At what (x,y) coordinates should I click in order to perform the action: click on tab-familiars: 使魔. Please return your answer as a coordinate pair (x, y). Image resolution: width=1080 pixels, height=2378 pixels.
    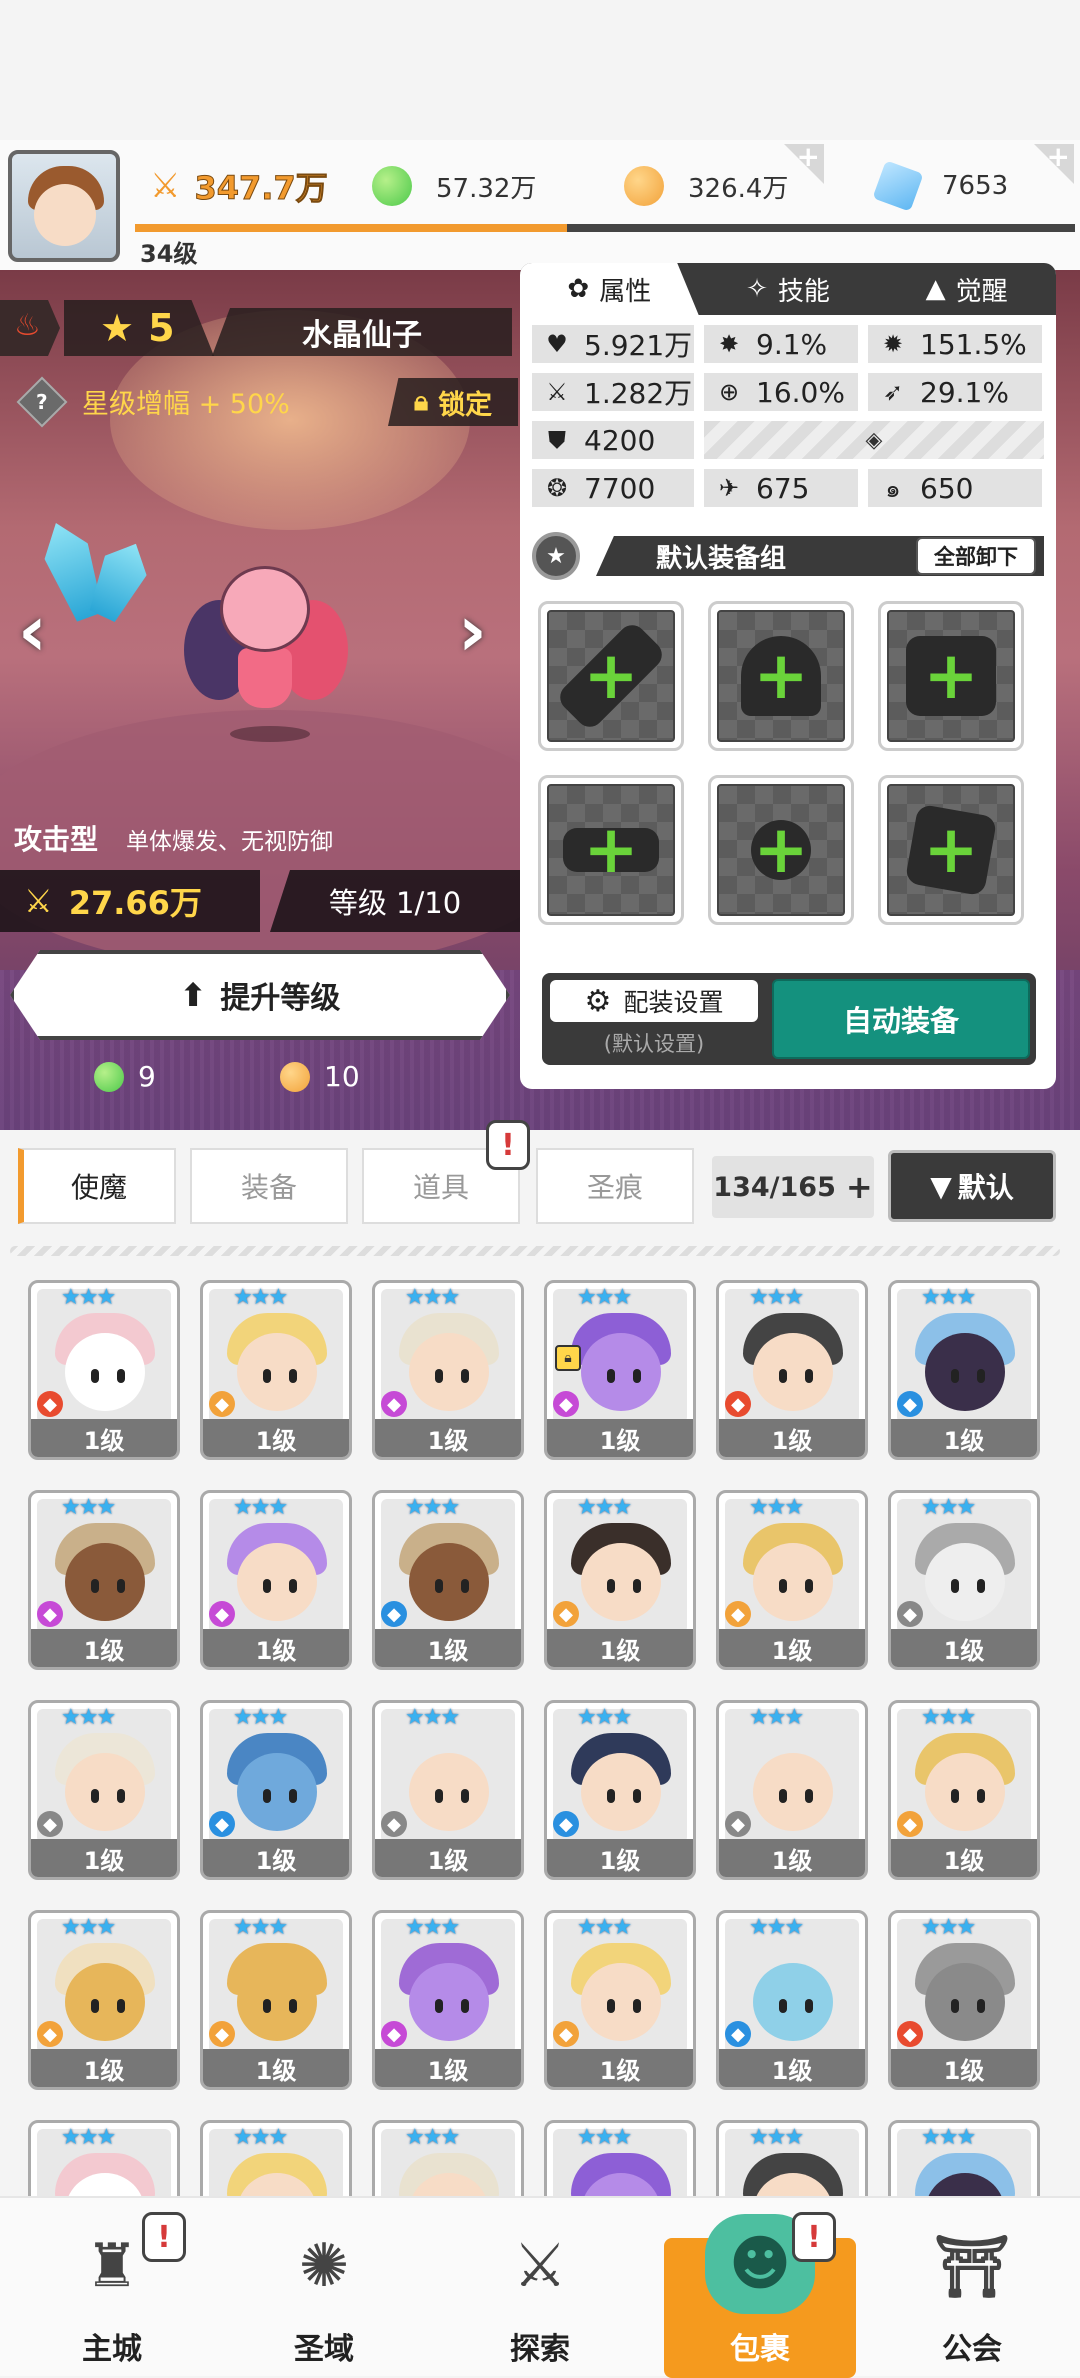
    Looking at the image, I should click on (97, 1186).